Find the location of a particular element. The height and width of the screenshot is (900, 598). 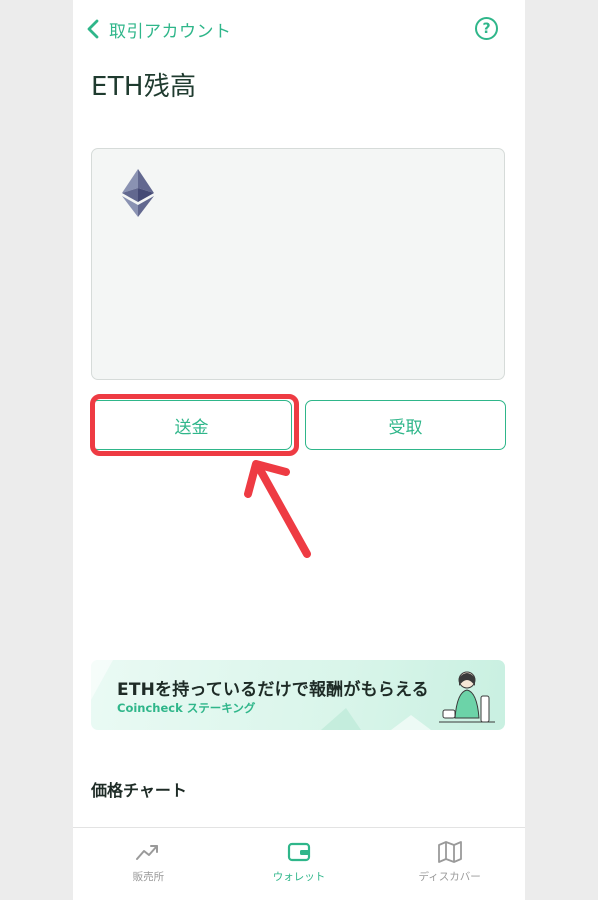

bottom-tab-bar: 販売所 ウォレット ディスカバー is located at coordinates (299, 863).